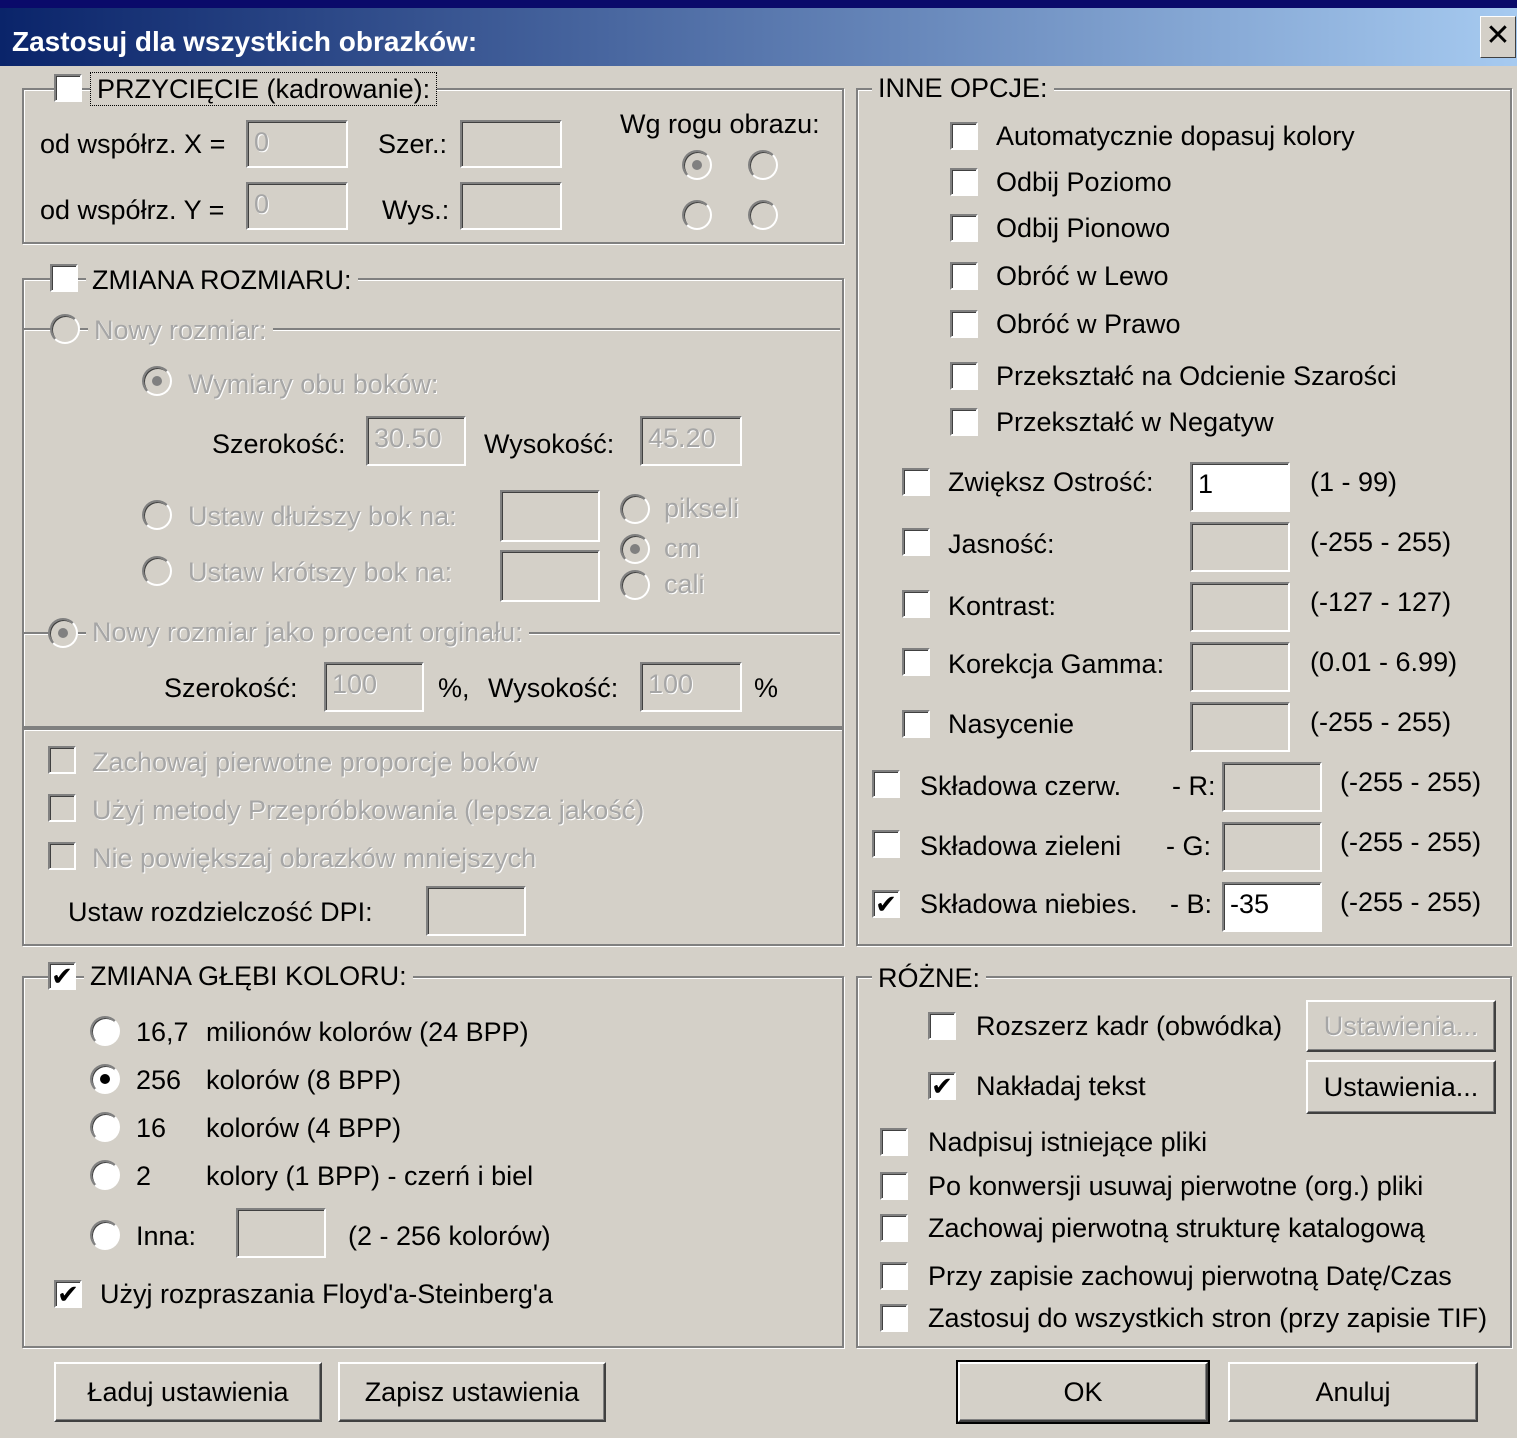 The height and width of the screenshot is (1438, 1517). Describe the element at coordinates (1196, 376) in the screenshot. I see `grayscale-label: Przekształć na Odcienie Szarości` at that location.